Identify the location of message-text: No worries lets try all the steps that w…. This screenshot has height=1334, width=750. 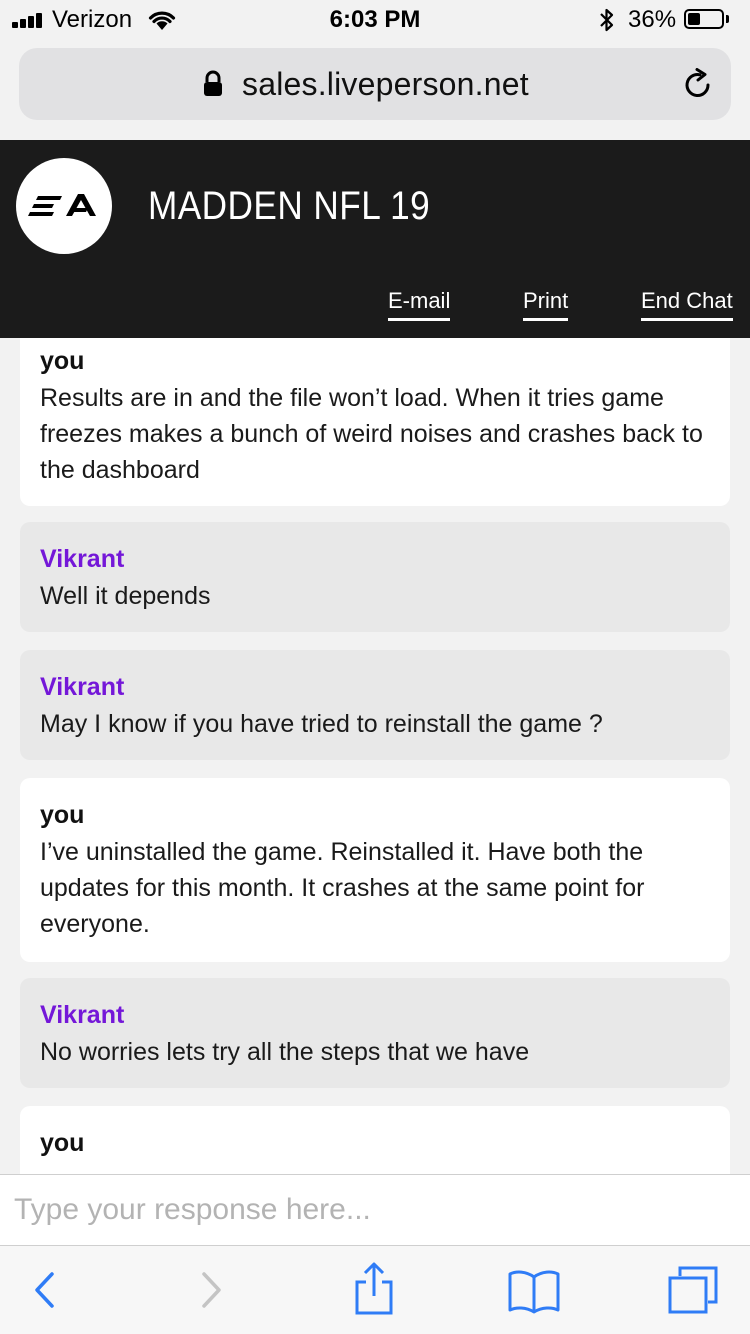
(285, 1052).